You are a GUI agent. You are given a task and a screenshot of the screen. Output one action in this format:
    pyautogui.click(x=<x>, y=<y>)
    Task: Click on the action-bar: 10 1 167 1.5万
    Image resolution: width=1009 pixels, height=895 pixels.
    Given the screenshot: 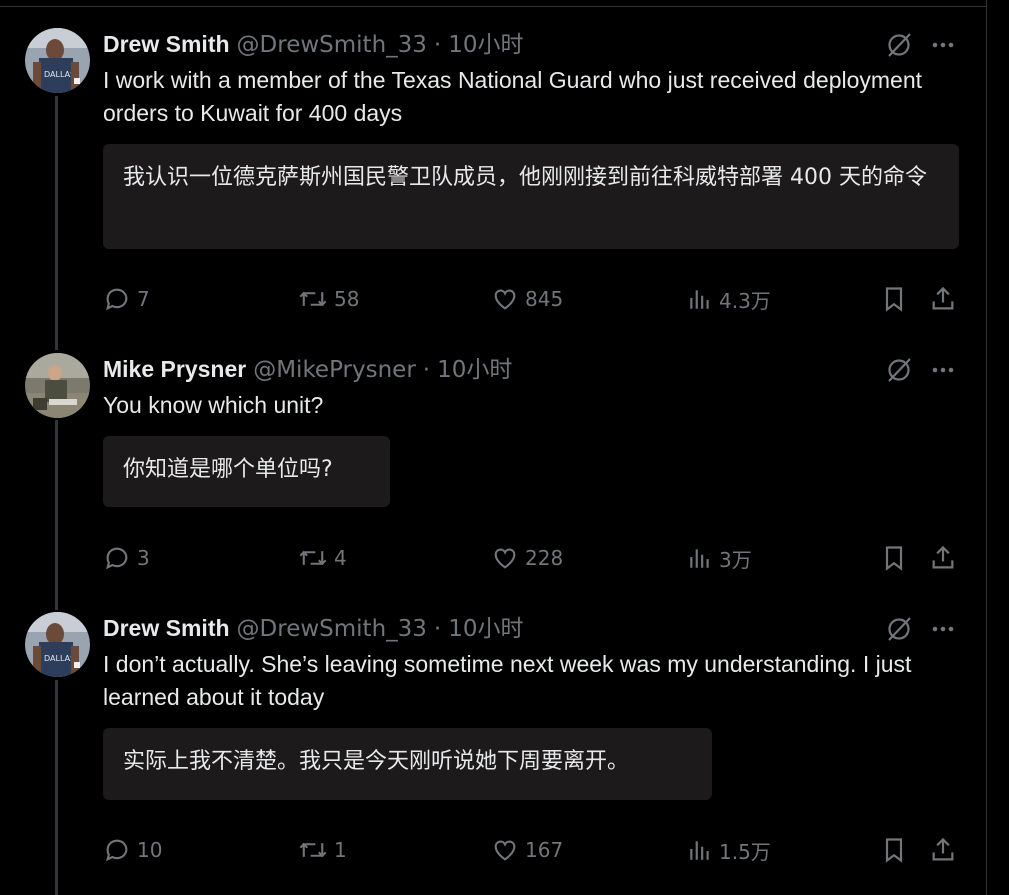 What is the action you would take?
    pyautogui.click(x=533, y=850)
    